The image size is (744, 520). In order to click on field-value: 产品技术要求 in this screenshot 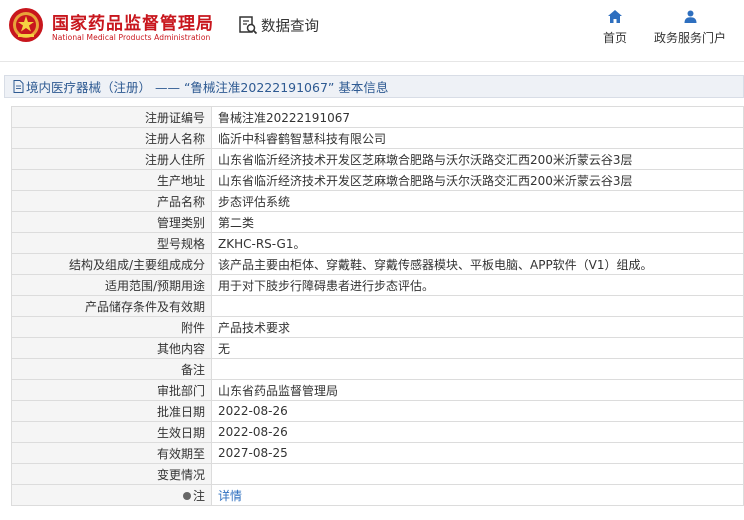, I will do `click(477, 327)`.